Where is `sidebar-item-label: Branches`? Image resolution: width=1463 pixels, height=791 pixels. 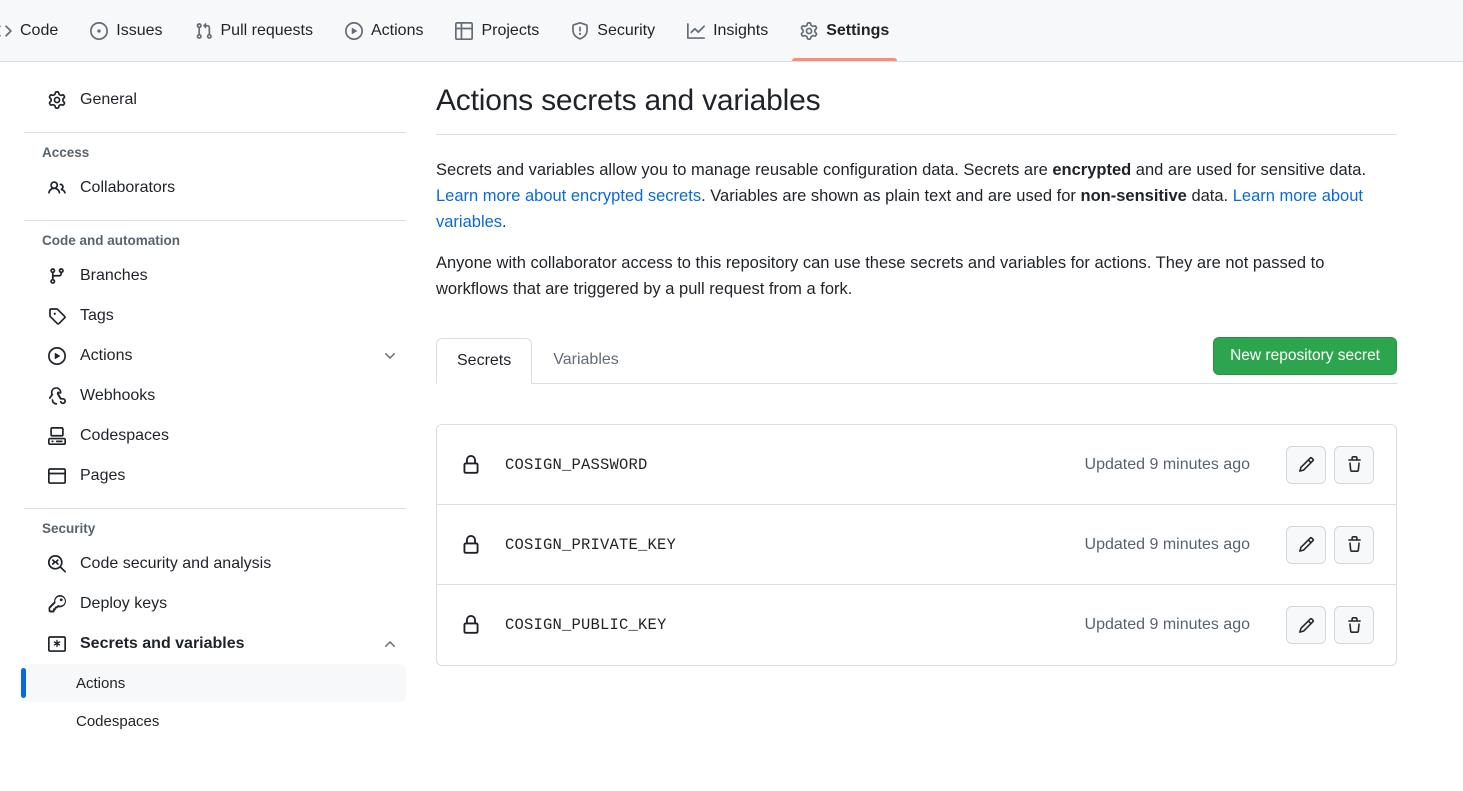
sidebar-item-label: Branches is located at coordinates (114, 275).